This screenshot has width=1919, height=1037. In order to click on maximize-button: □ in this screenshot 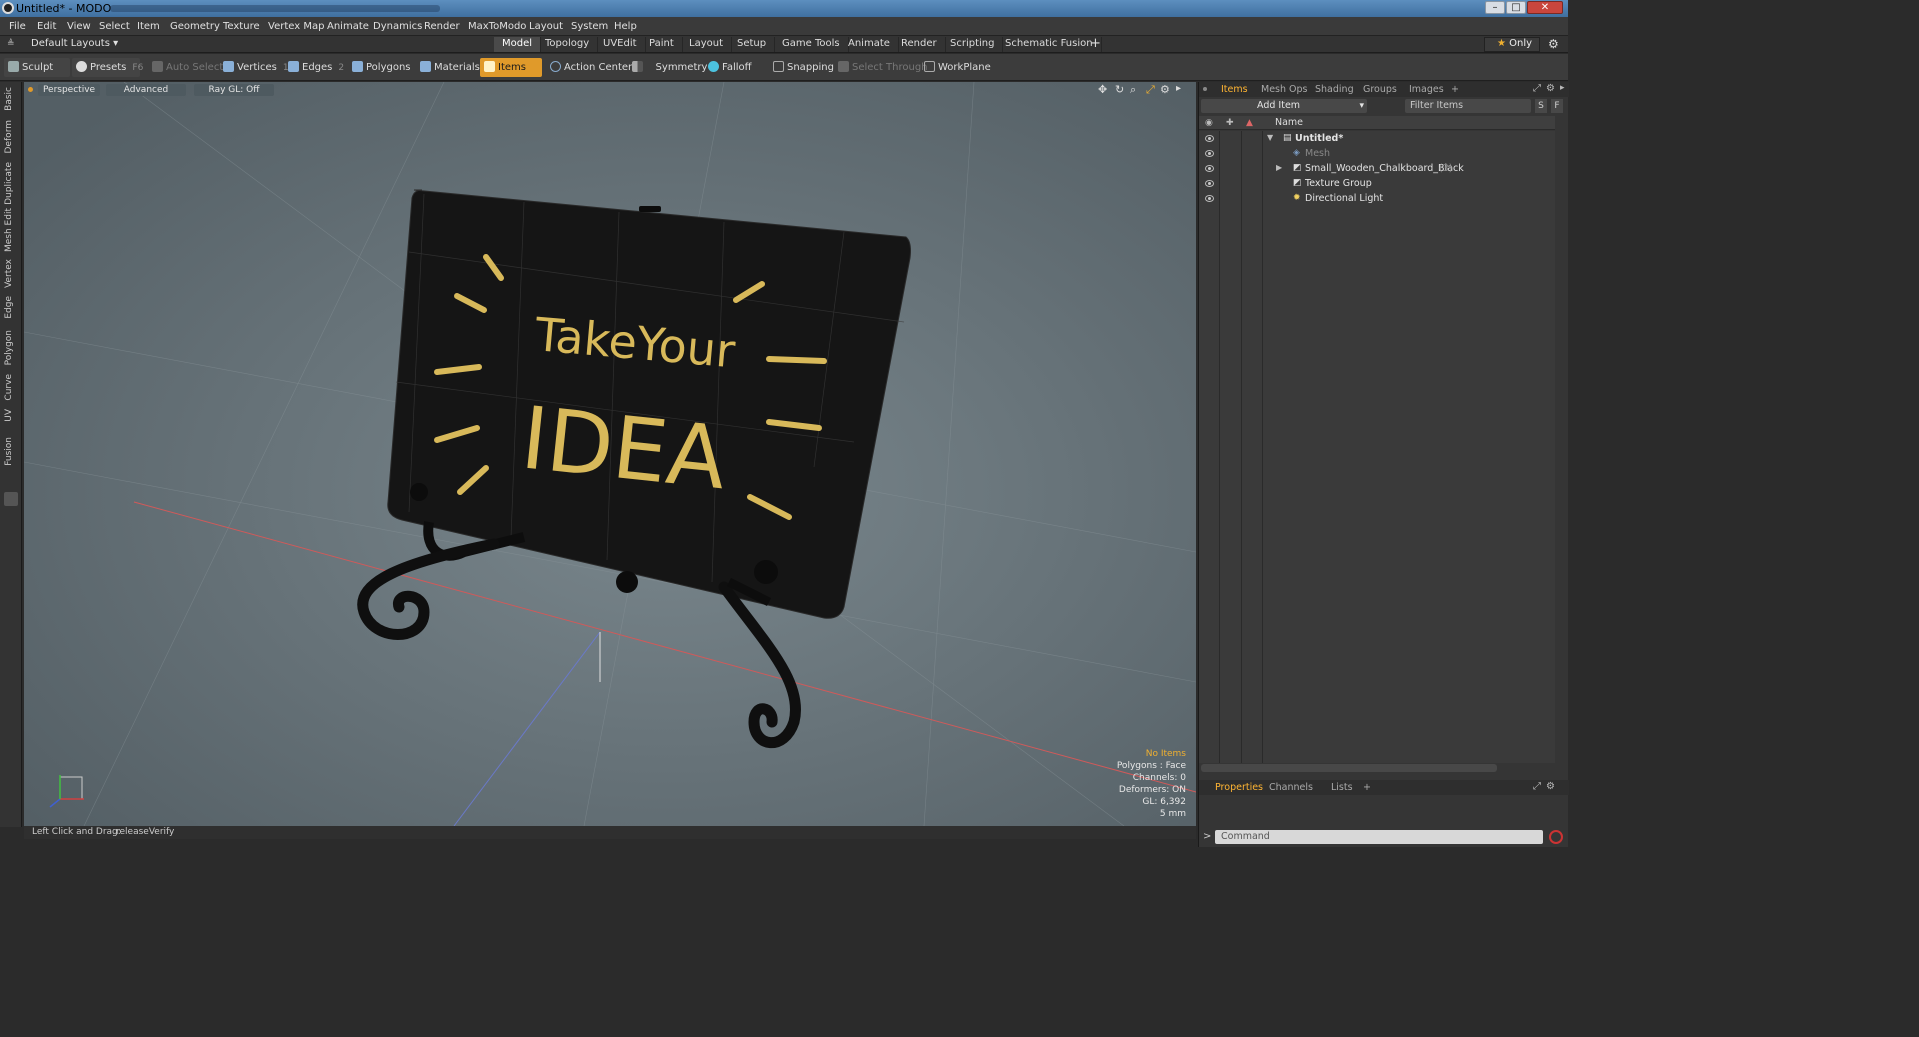, I will do `click(1516, 7)`.